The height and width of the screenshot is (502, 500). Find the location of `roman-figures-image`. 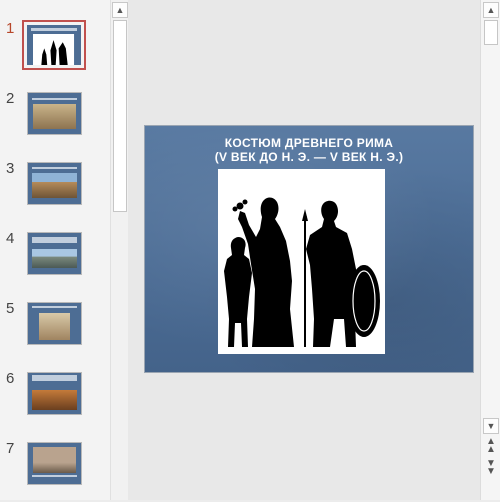

roman-figures-image is located at coordinates (301, 261).